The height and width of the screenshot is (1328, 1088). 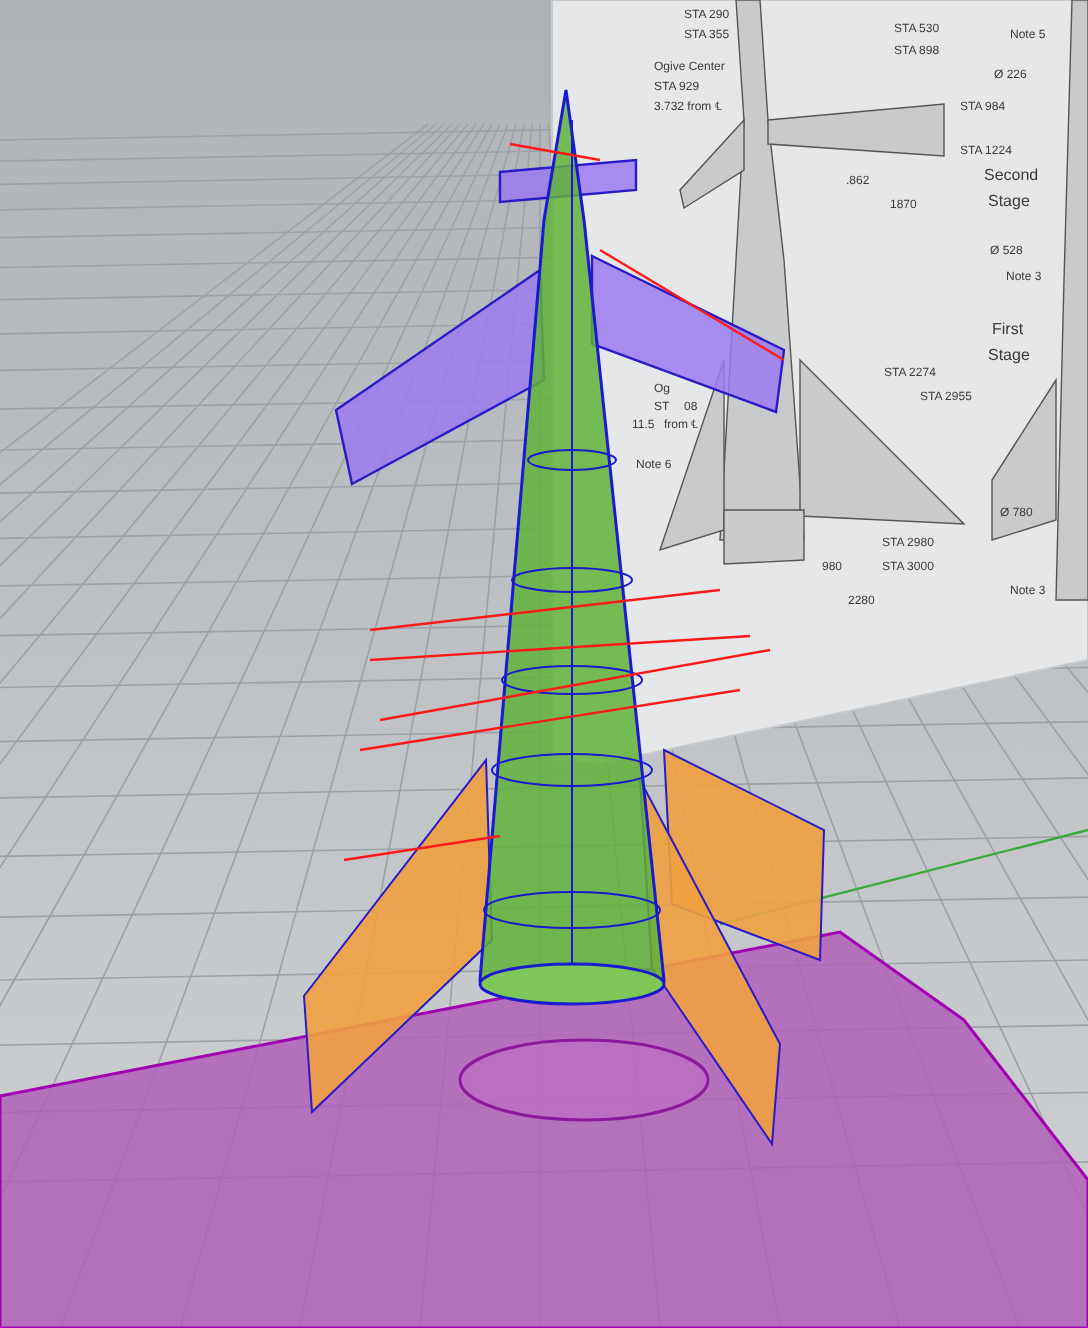 I want to click on drawing-label: First, so click(x=1008, y=329).